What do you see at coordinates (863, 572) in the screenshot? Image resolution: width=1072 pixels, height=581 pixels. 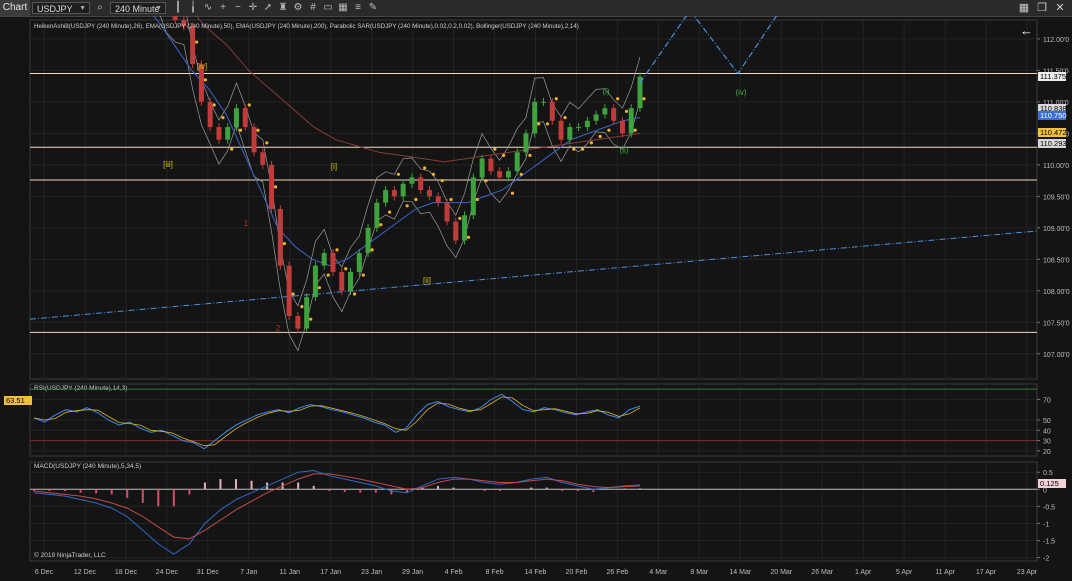 I see `x-tick-label: 1 Apr` at bounding box center [863, 572].